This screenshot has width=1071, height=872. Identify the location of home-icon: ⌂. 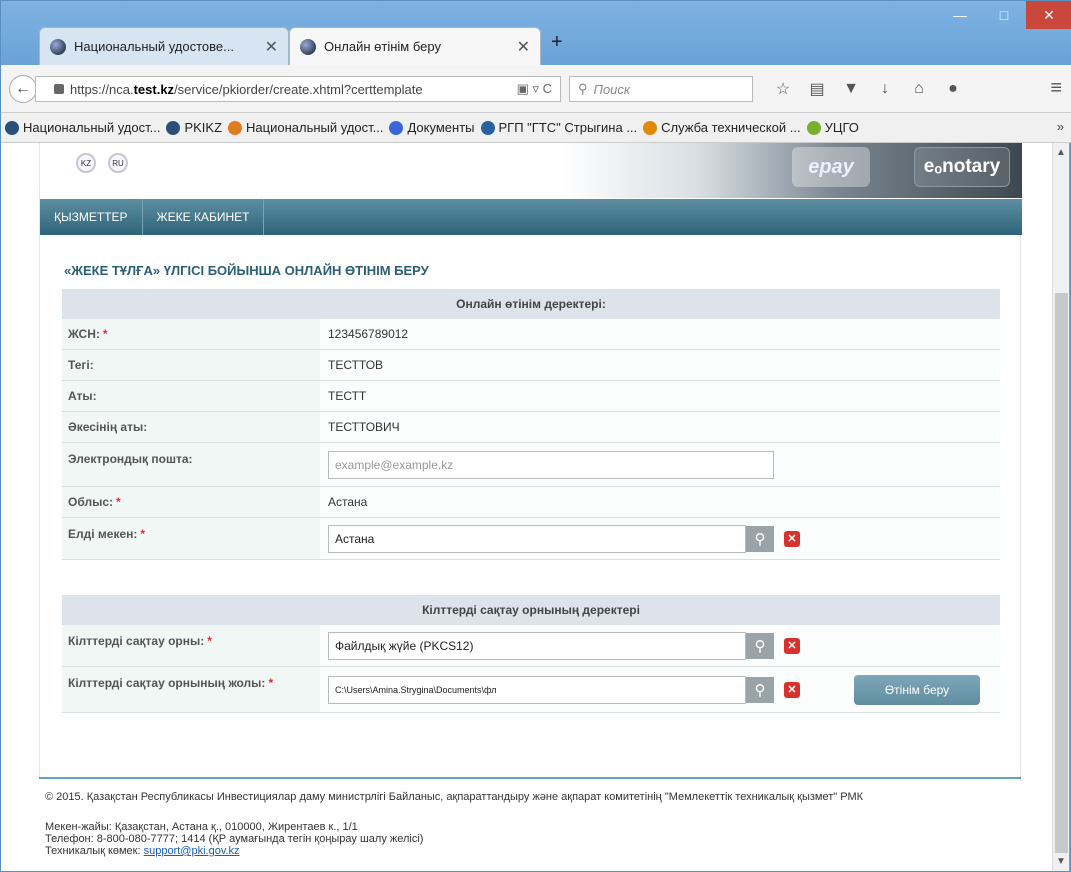
(919, 89).